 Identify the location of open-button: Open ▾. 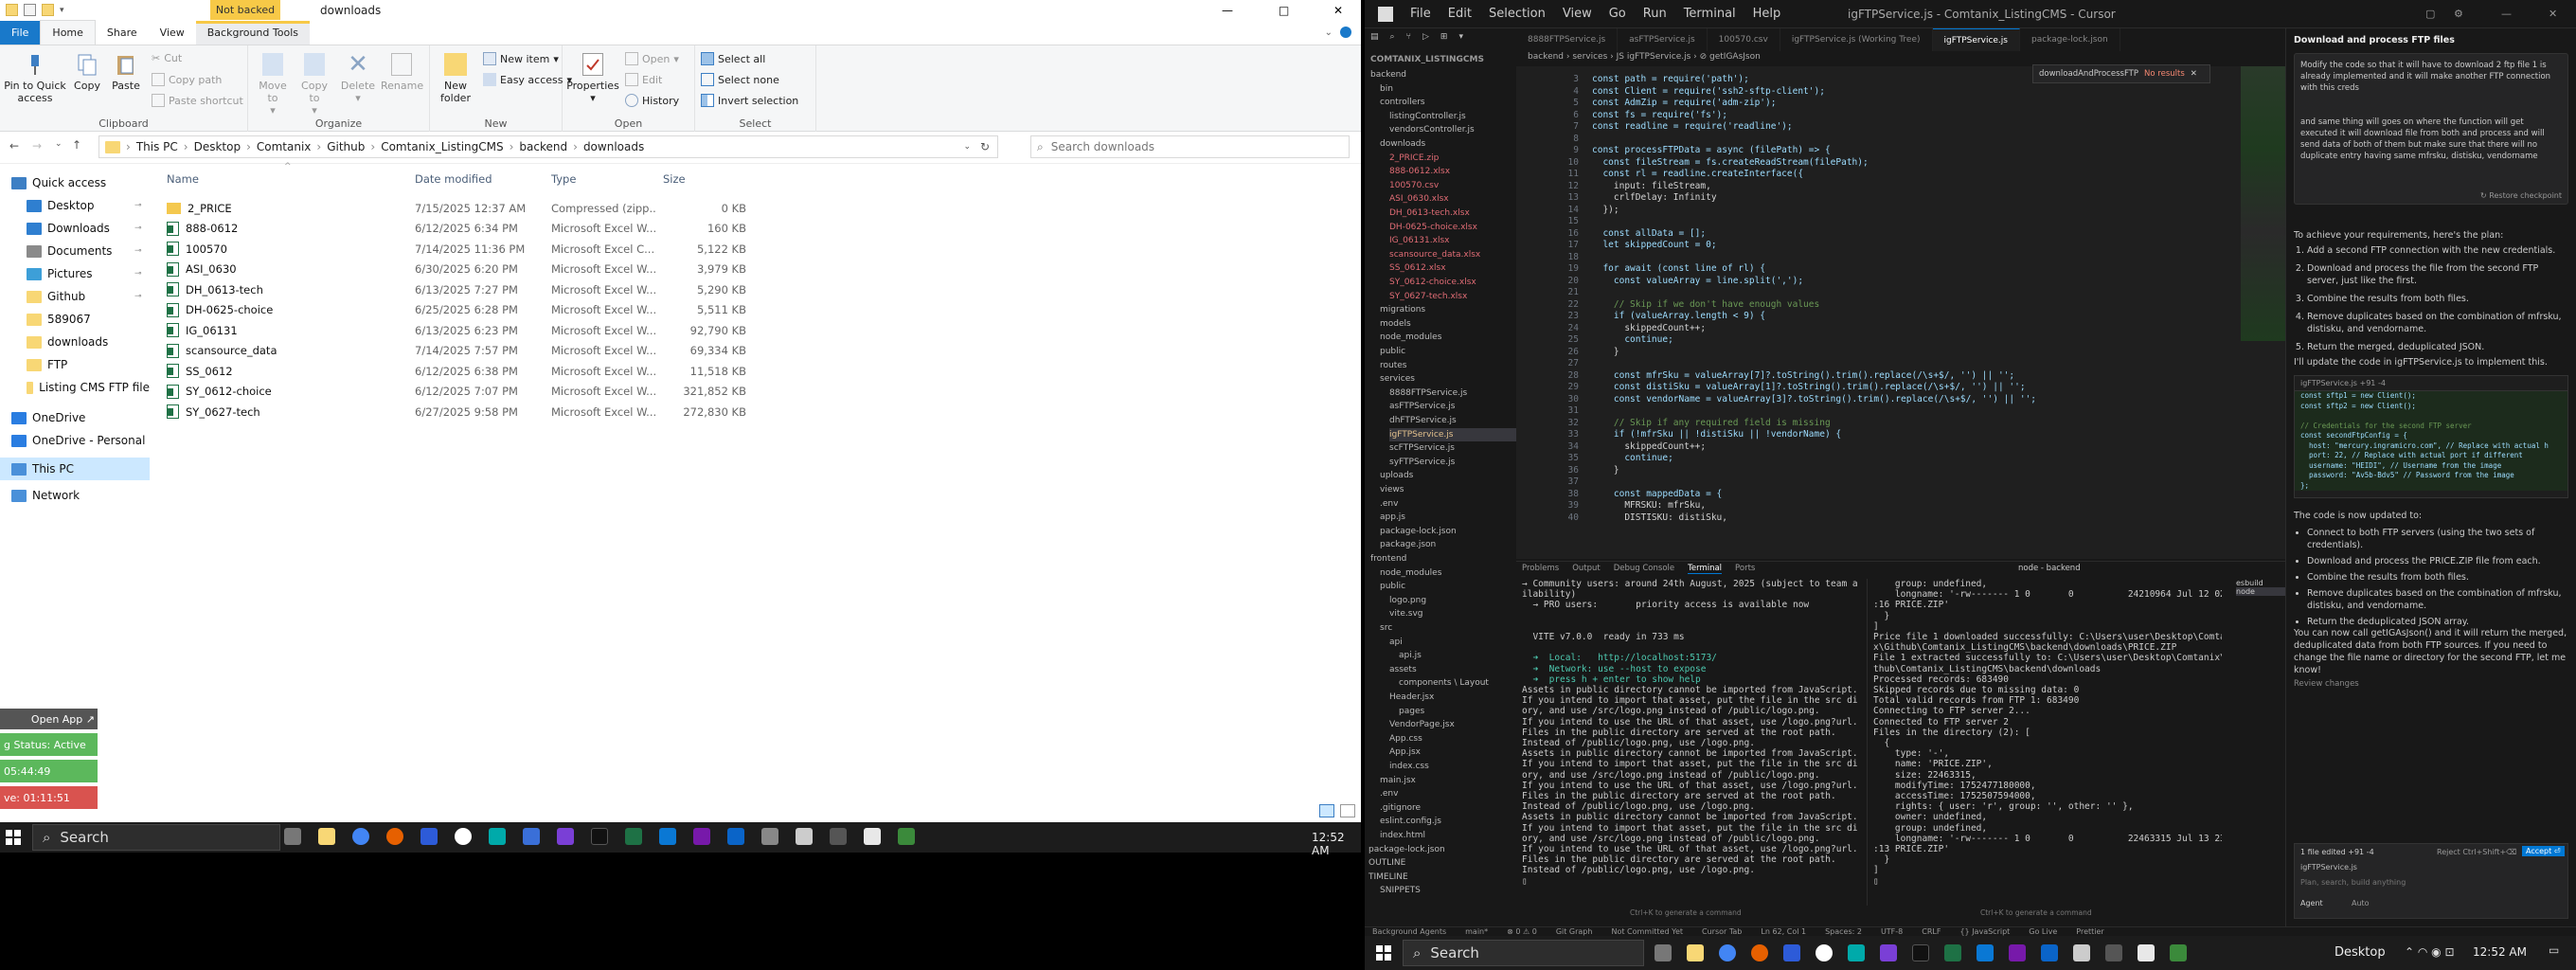
(652, 58).